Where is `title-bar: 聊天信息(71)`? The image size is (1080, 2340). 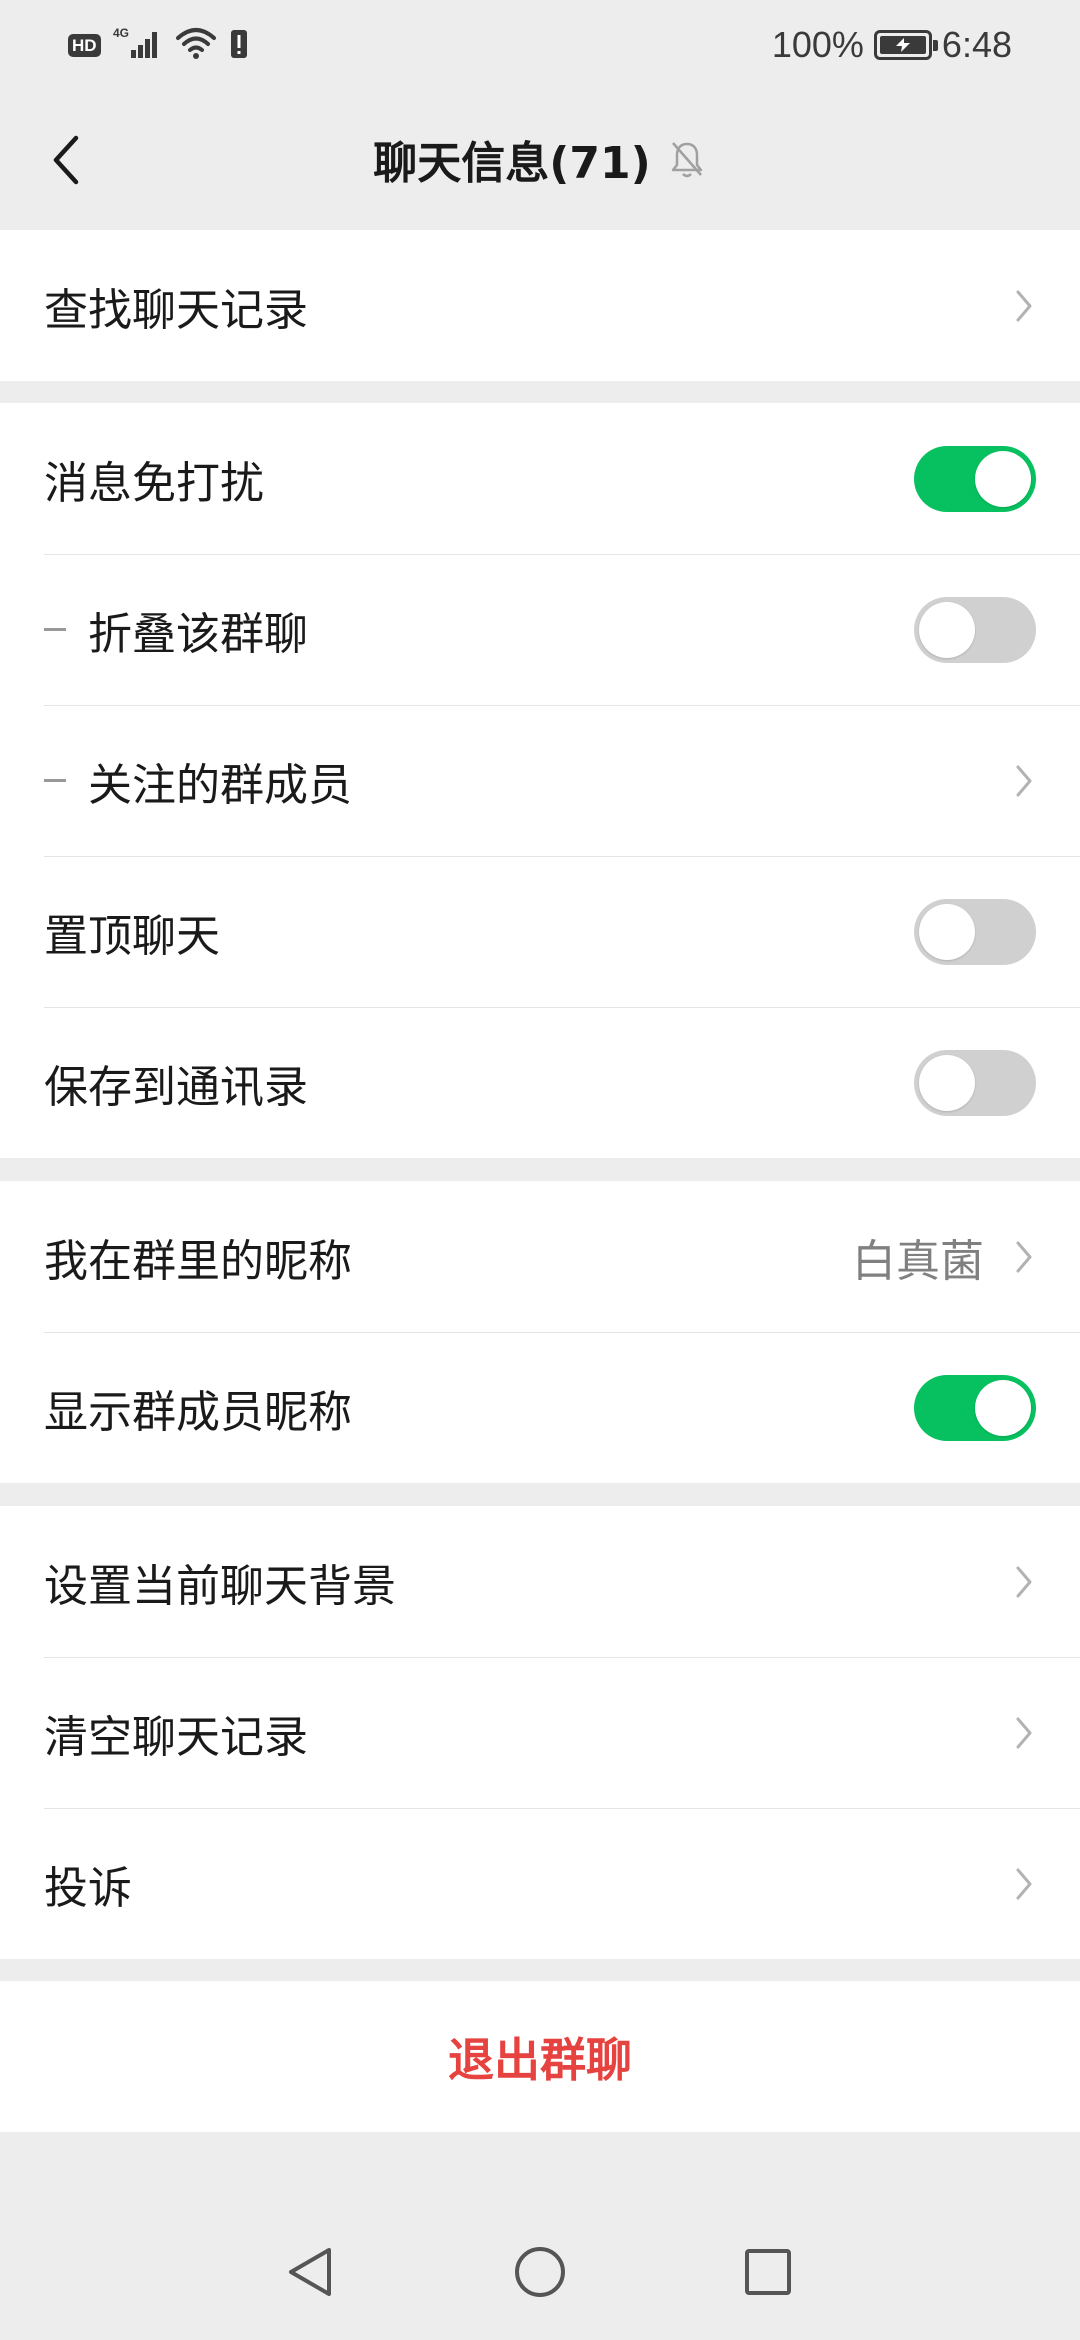 title-bar: 聊天信息(71) is located at coordinates (540, 160).